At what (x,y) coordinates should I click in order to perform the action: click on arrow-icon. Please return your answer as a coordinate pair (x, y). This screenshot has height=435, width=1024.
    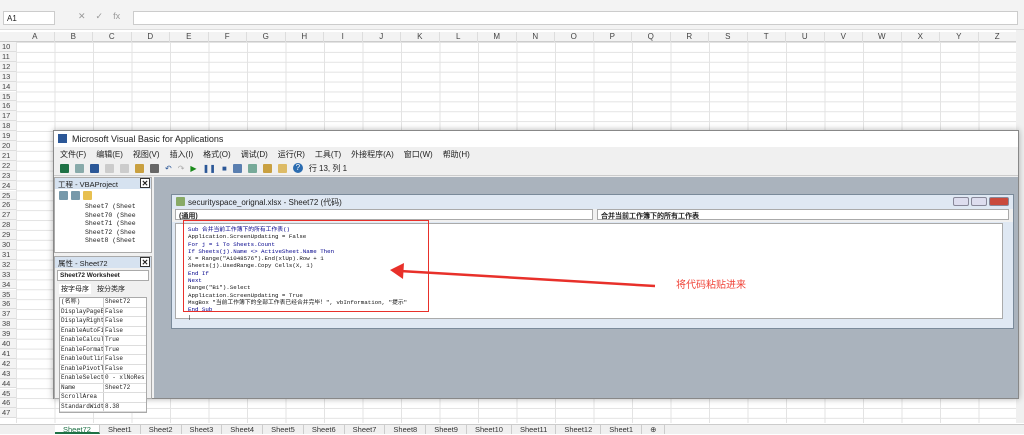
    Looking at the image, I should click on (523, 275).